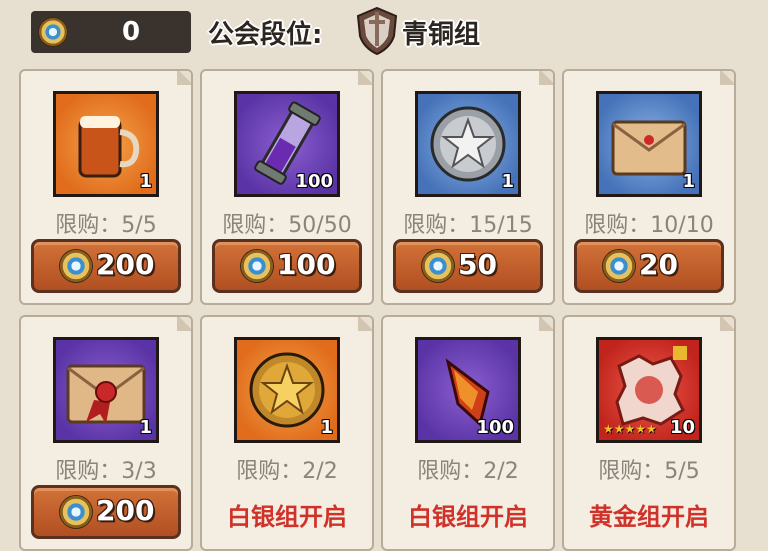 The width and height of the screenshot is (768, 551). Describe the element at coordinates (306, 264) in the screenshot. I see `price-value: 100` at that location.